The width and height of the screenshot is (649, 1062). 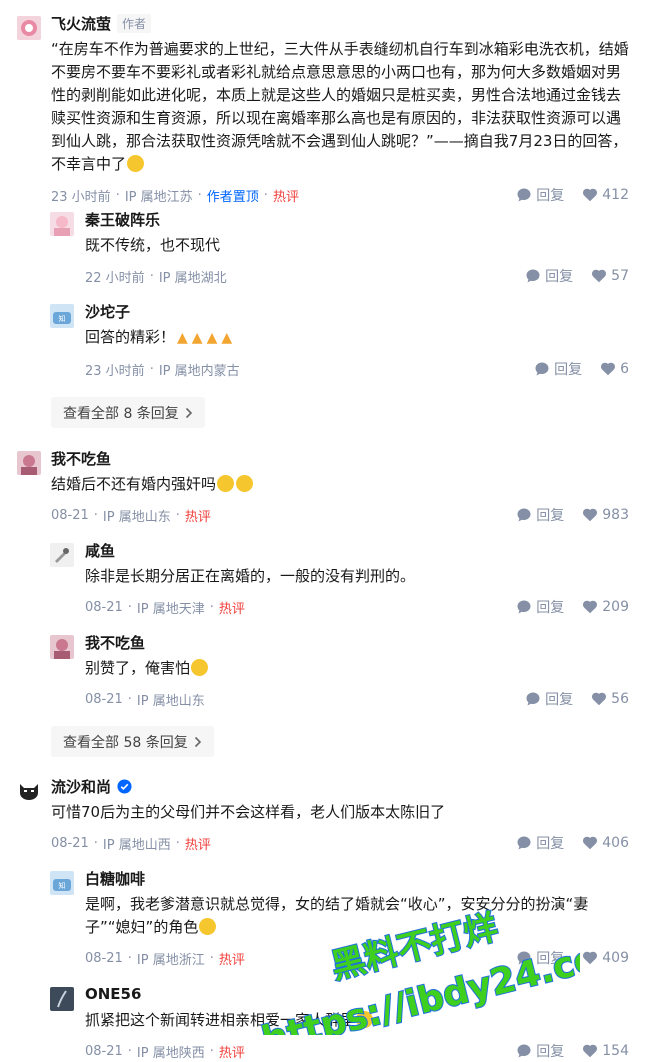 I want to click on comment-text: 回答的精彩！ ▲ ▲ ▲ ▲, so click(x=357, y=338).